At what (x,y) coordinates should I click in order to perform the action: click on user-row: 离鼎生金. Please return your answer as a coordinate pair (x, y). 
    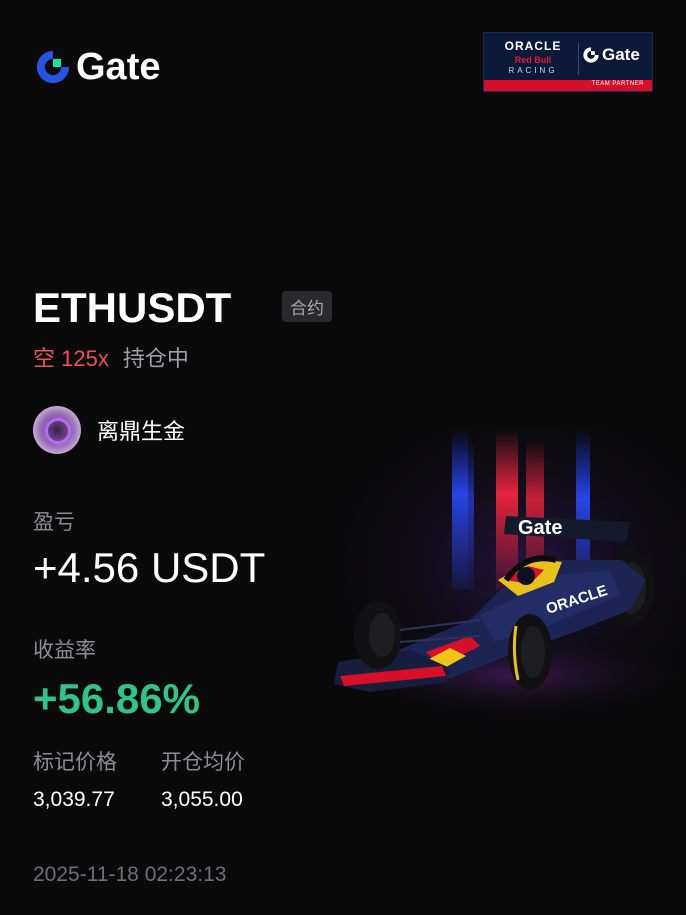
    Looking at the image, I should click on (109, 430).